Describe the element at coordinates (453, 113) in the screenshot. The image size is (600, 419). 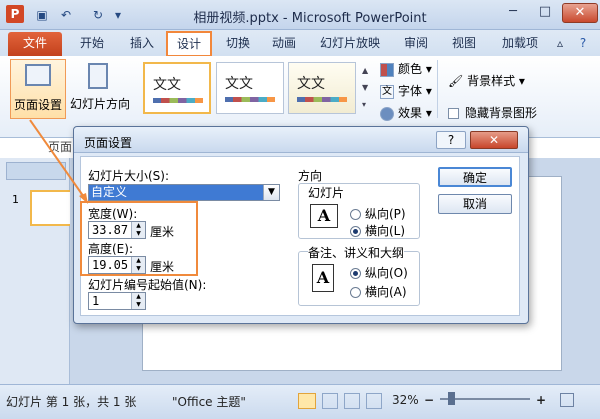
I see `checkbox-box` at that location.